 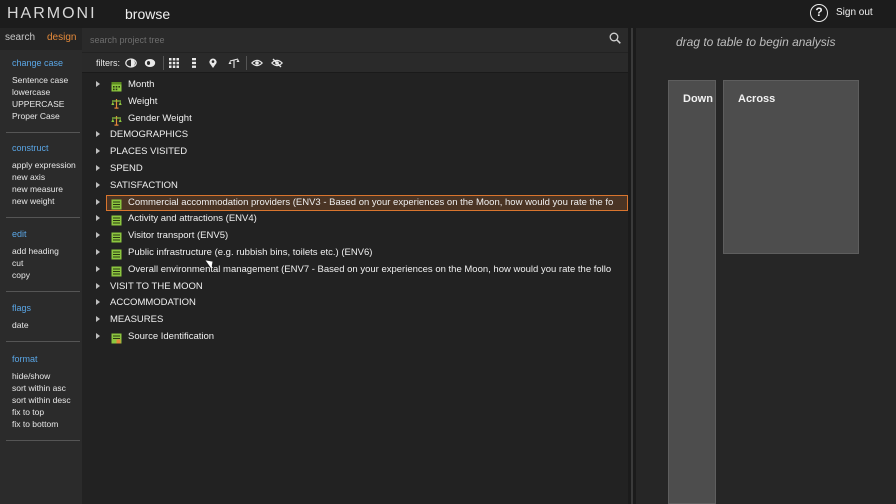 What do you see at coordinates (213, 63) in the screenshot?
I see `location-filter-icon` at bounding box center [213, 63].